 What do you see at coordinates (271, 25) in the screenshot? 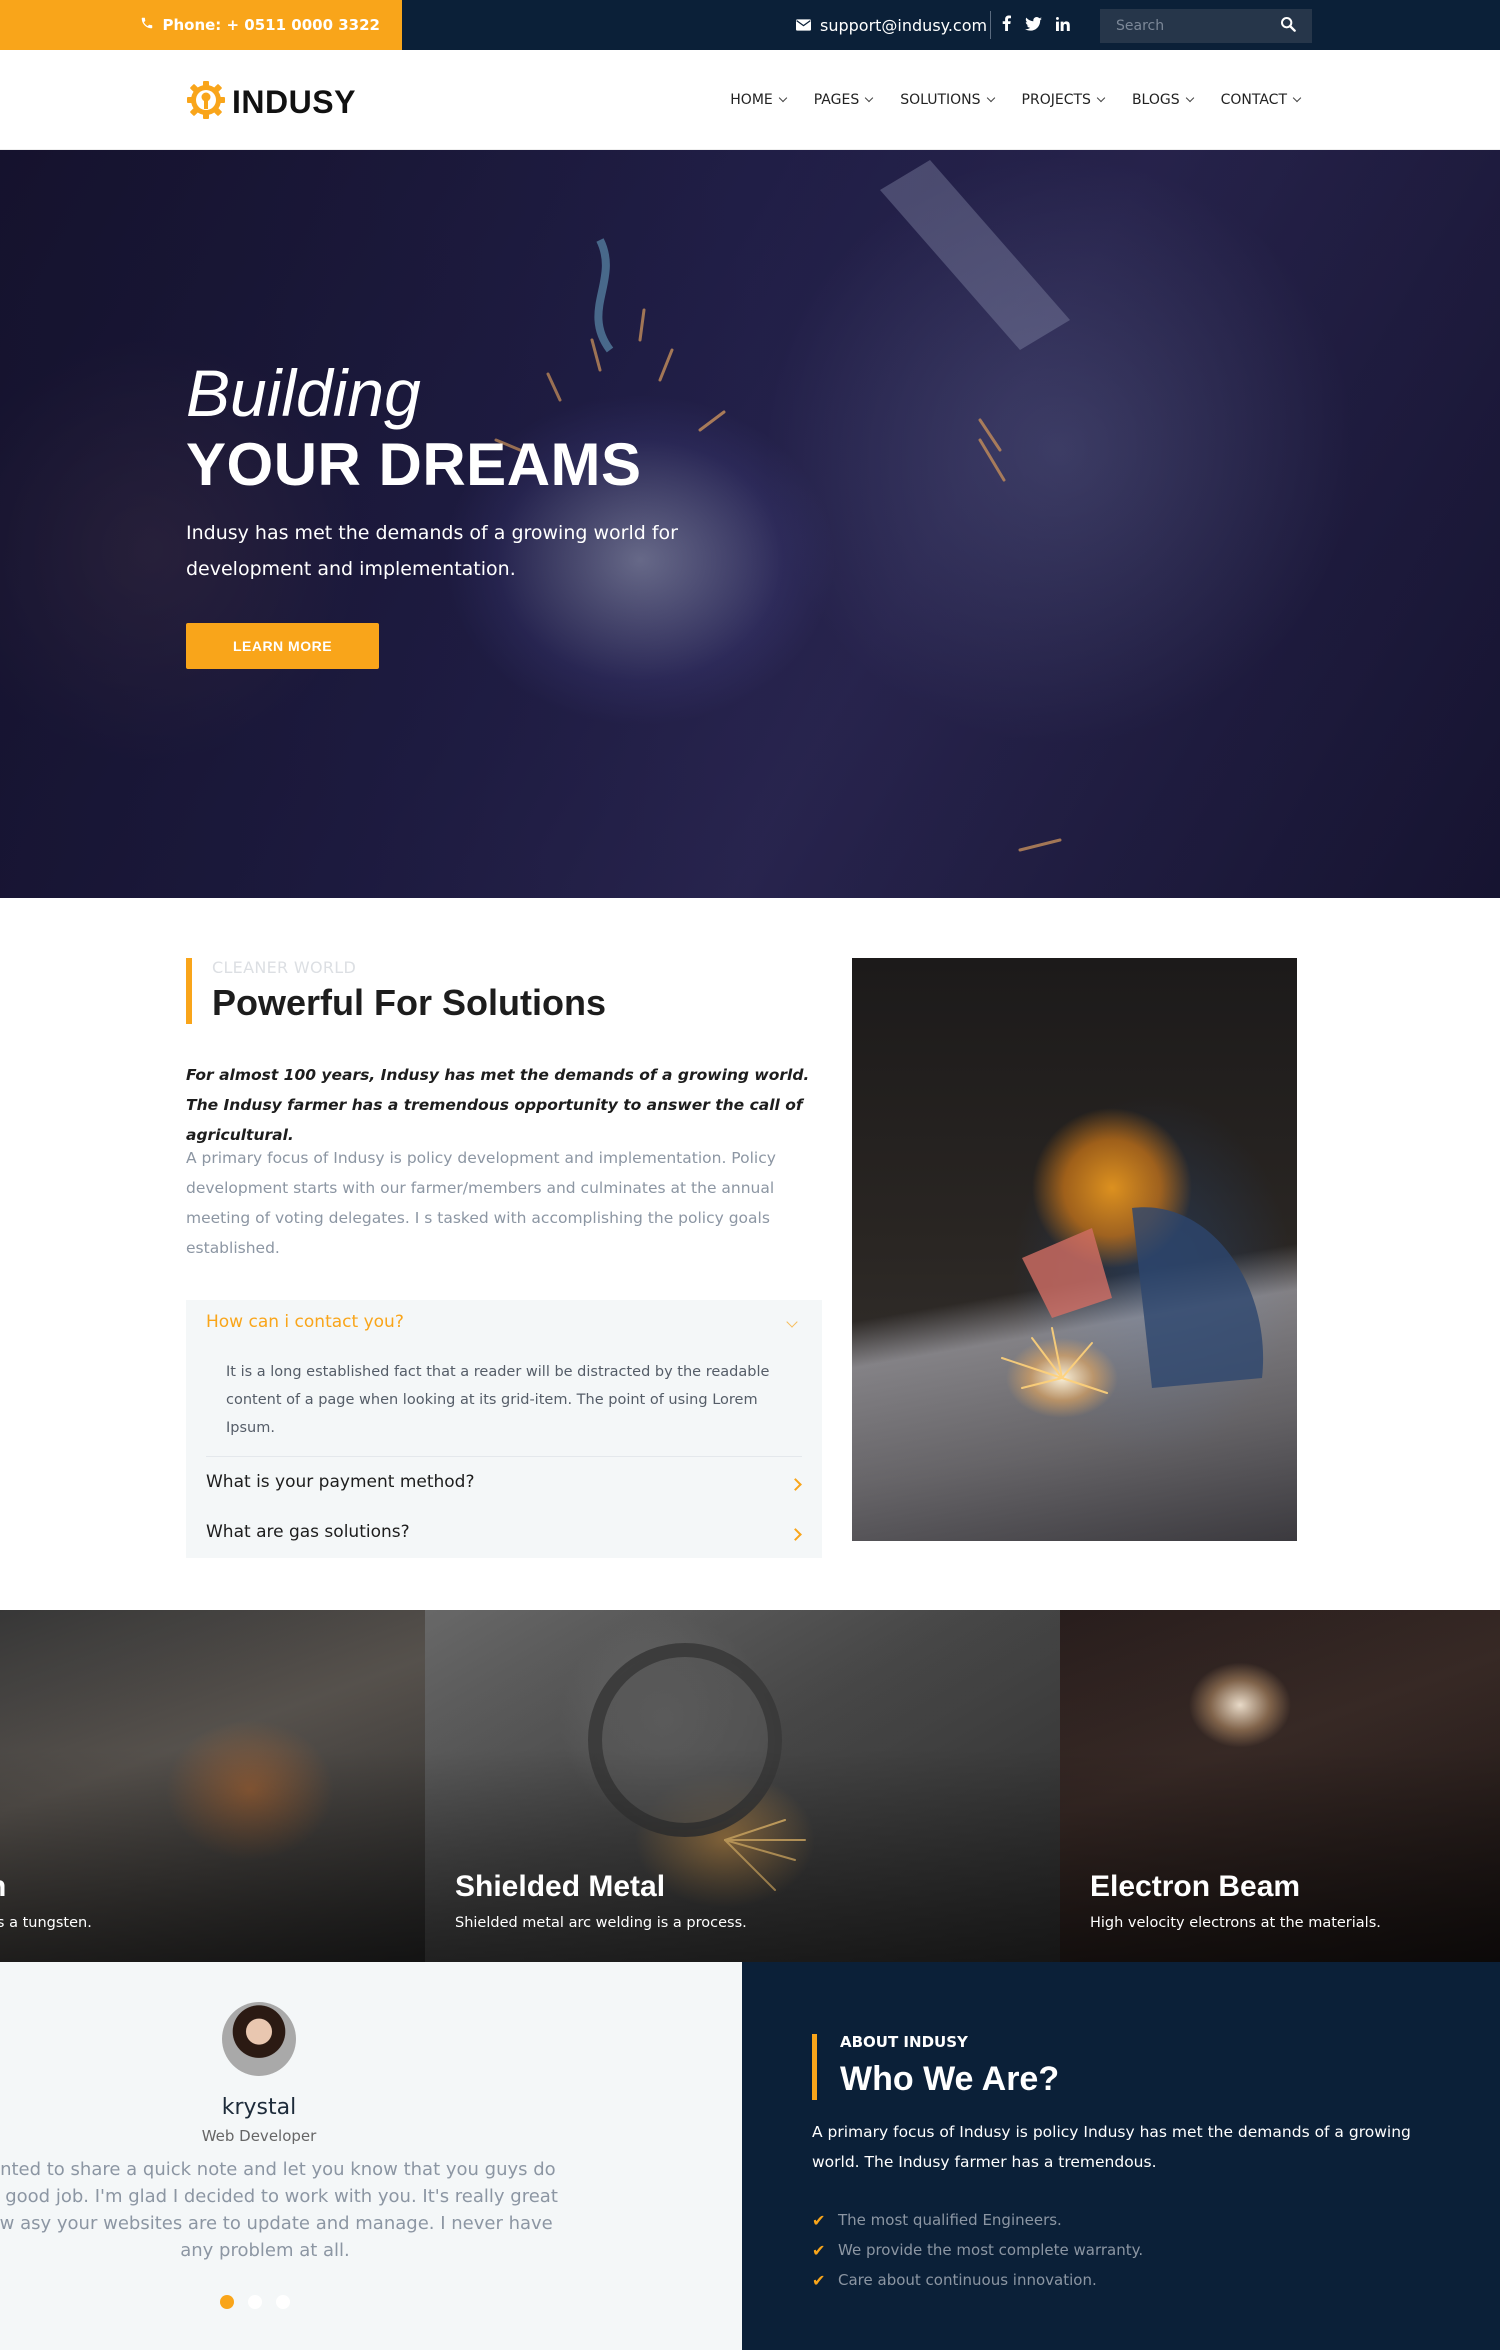
I see `phone-text: Phone: + 0511 0000 3322` at bounding box center [271, 25].